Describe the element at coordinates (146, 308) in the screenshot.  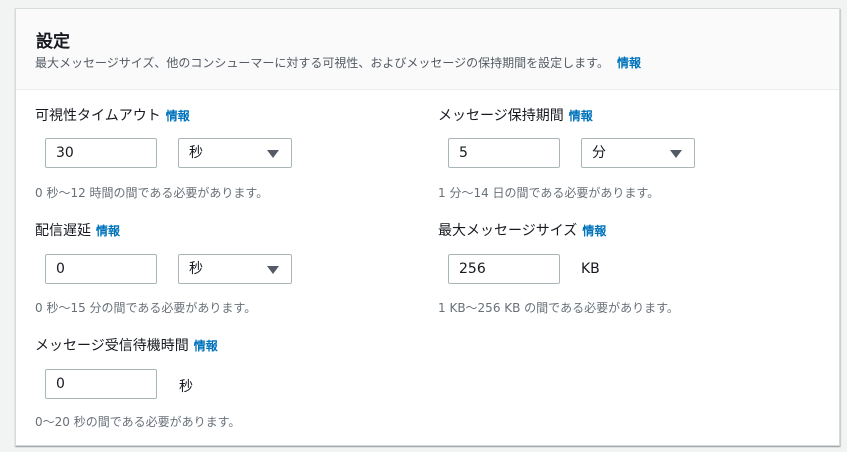
I see `delivery-delay-hint: 0 秒〜15 分の間である必要があります。` at that location.